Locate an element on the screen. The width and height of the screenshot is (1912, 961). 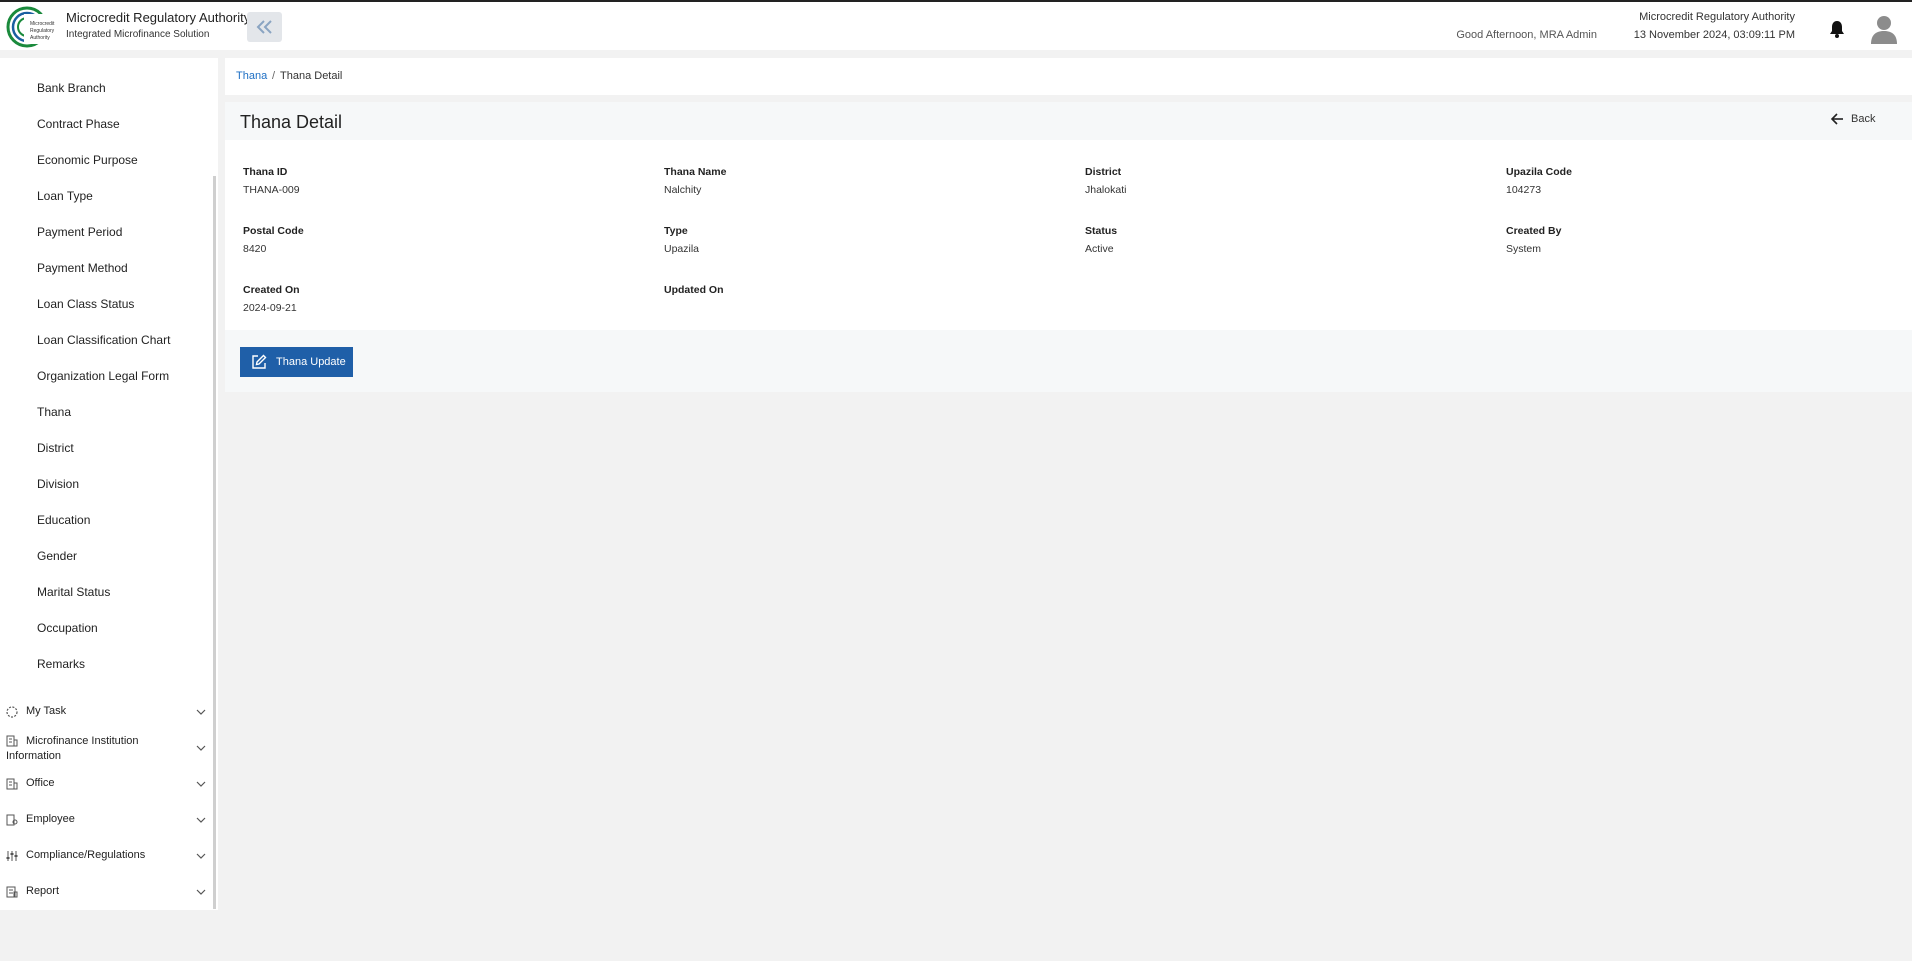
field-value-district: Jhalokati is located at coordinates (1106, 190).